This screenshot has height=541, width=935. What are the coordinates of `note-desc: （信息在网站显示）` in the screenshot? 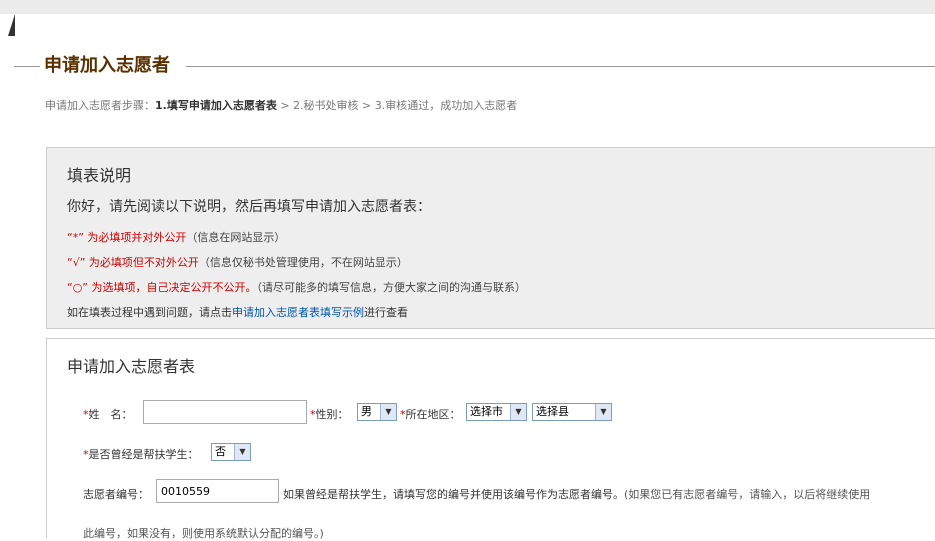 It's located at (236, 237).